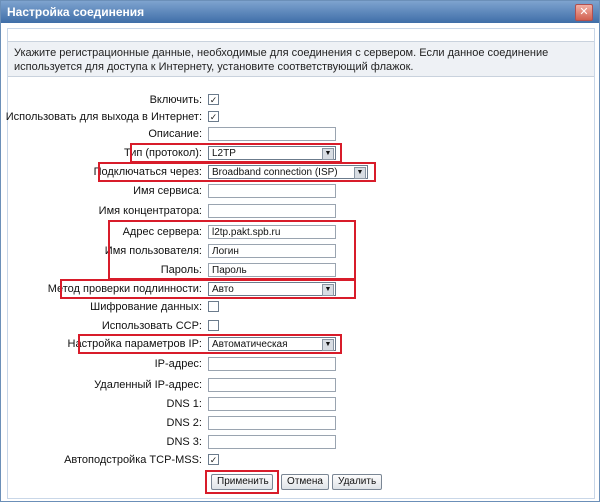  Describe the element at coordinates (208, 289) in the screenshot. I see `highlight-auth-method` at that location.